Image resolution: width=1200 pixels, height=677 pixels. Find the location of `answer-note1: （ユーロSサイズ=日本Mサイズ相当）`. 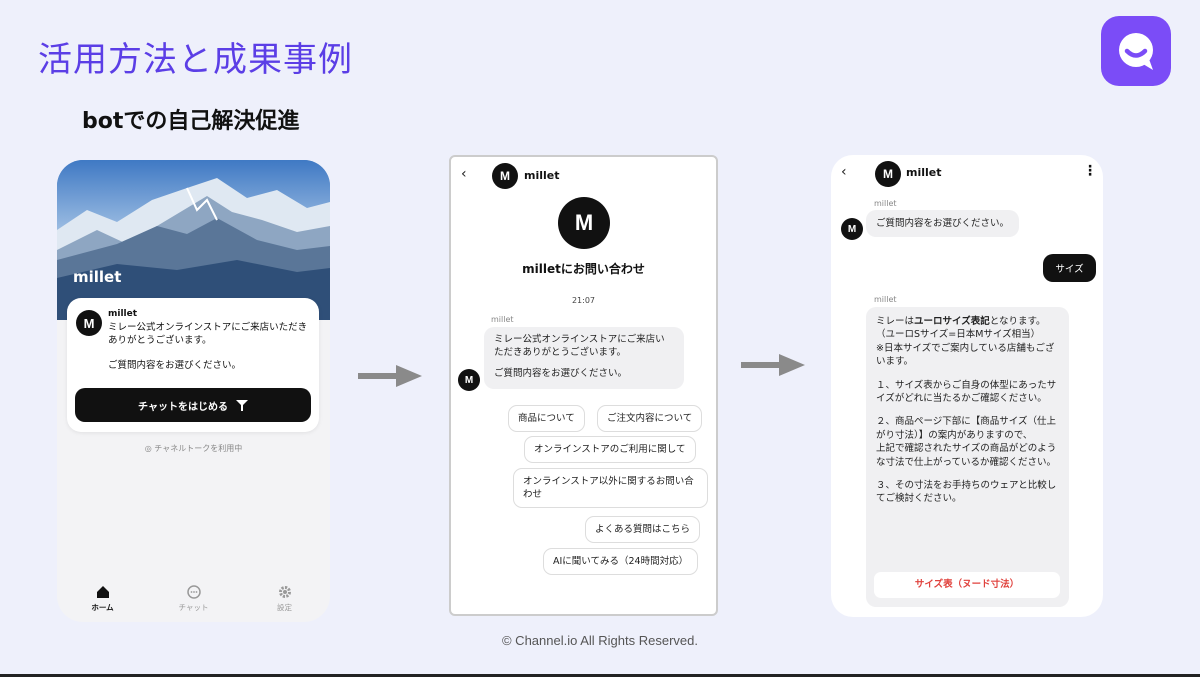

answer-note1: （ユーロSサイズ=日本Mサイズ相当） is located at coordinates (958, 335).